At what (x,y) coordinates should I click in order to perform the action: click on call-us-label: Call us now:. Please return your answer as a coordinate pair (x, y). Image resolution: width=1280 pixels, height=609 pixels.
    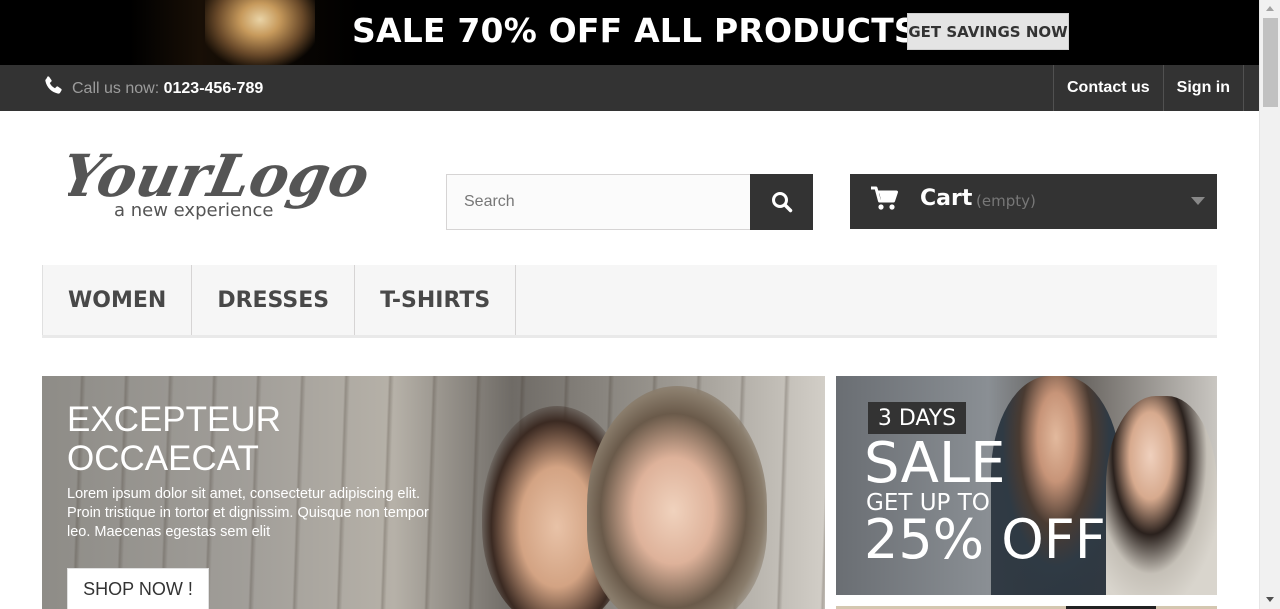
    Looking at the image, I should click on (116, 88).